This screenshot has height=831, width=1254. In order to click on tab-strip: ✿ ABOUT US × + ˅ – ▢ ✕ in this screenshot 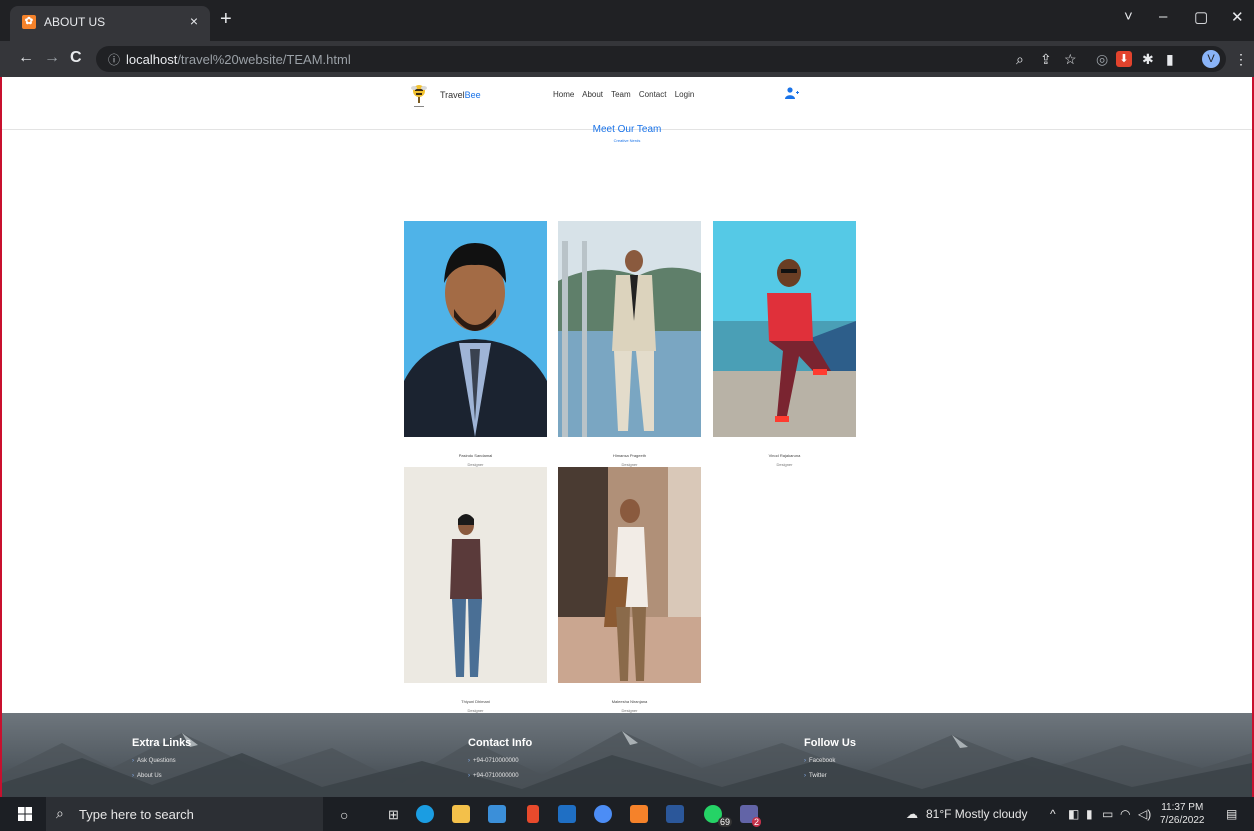, I will do `click(627, 20)`.